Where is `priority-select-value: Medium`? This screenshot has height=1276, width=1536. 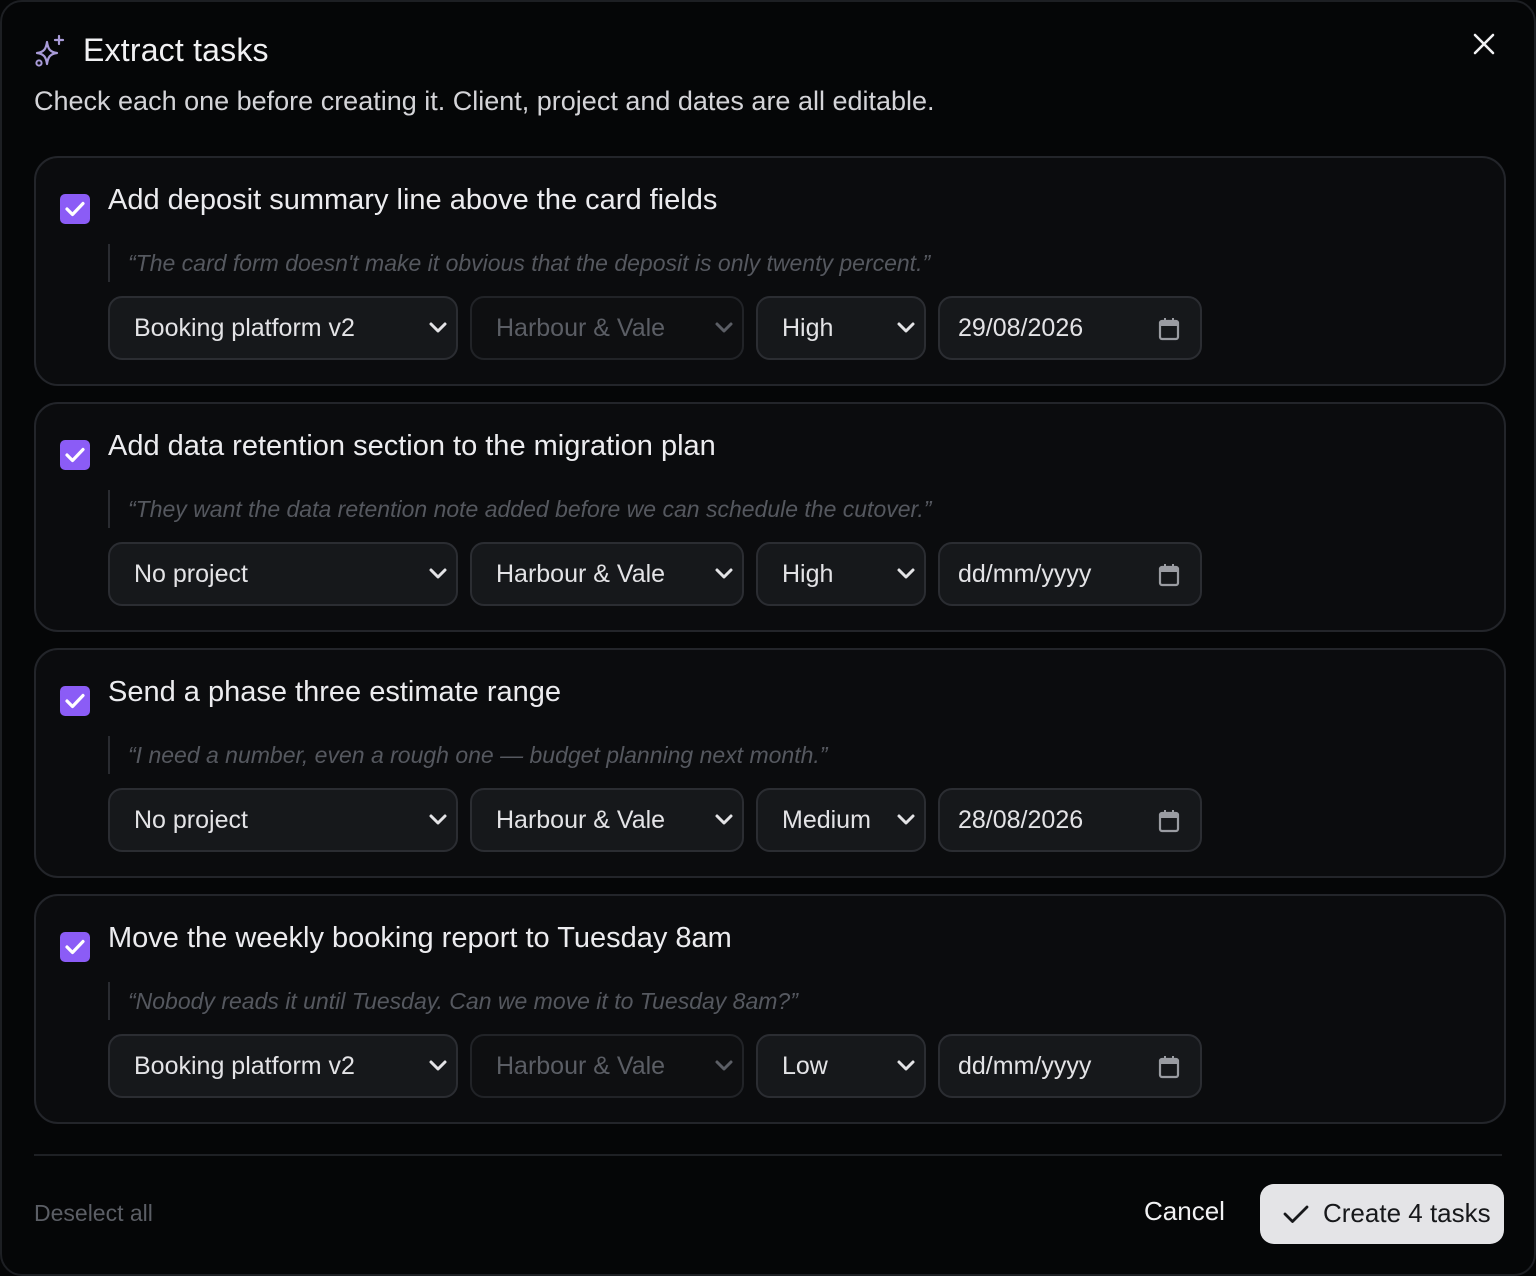 priority-select-value: Medium is located at coordinates (826, 819).